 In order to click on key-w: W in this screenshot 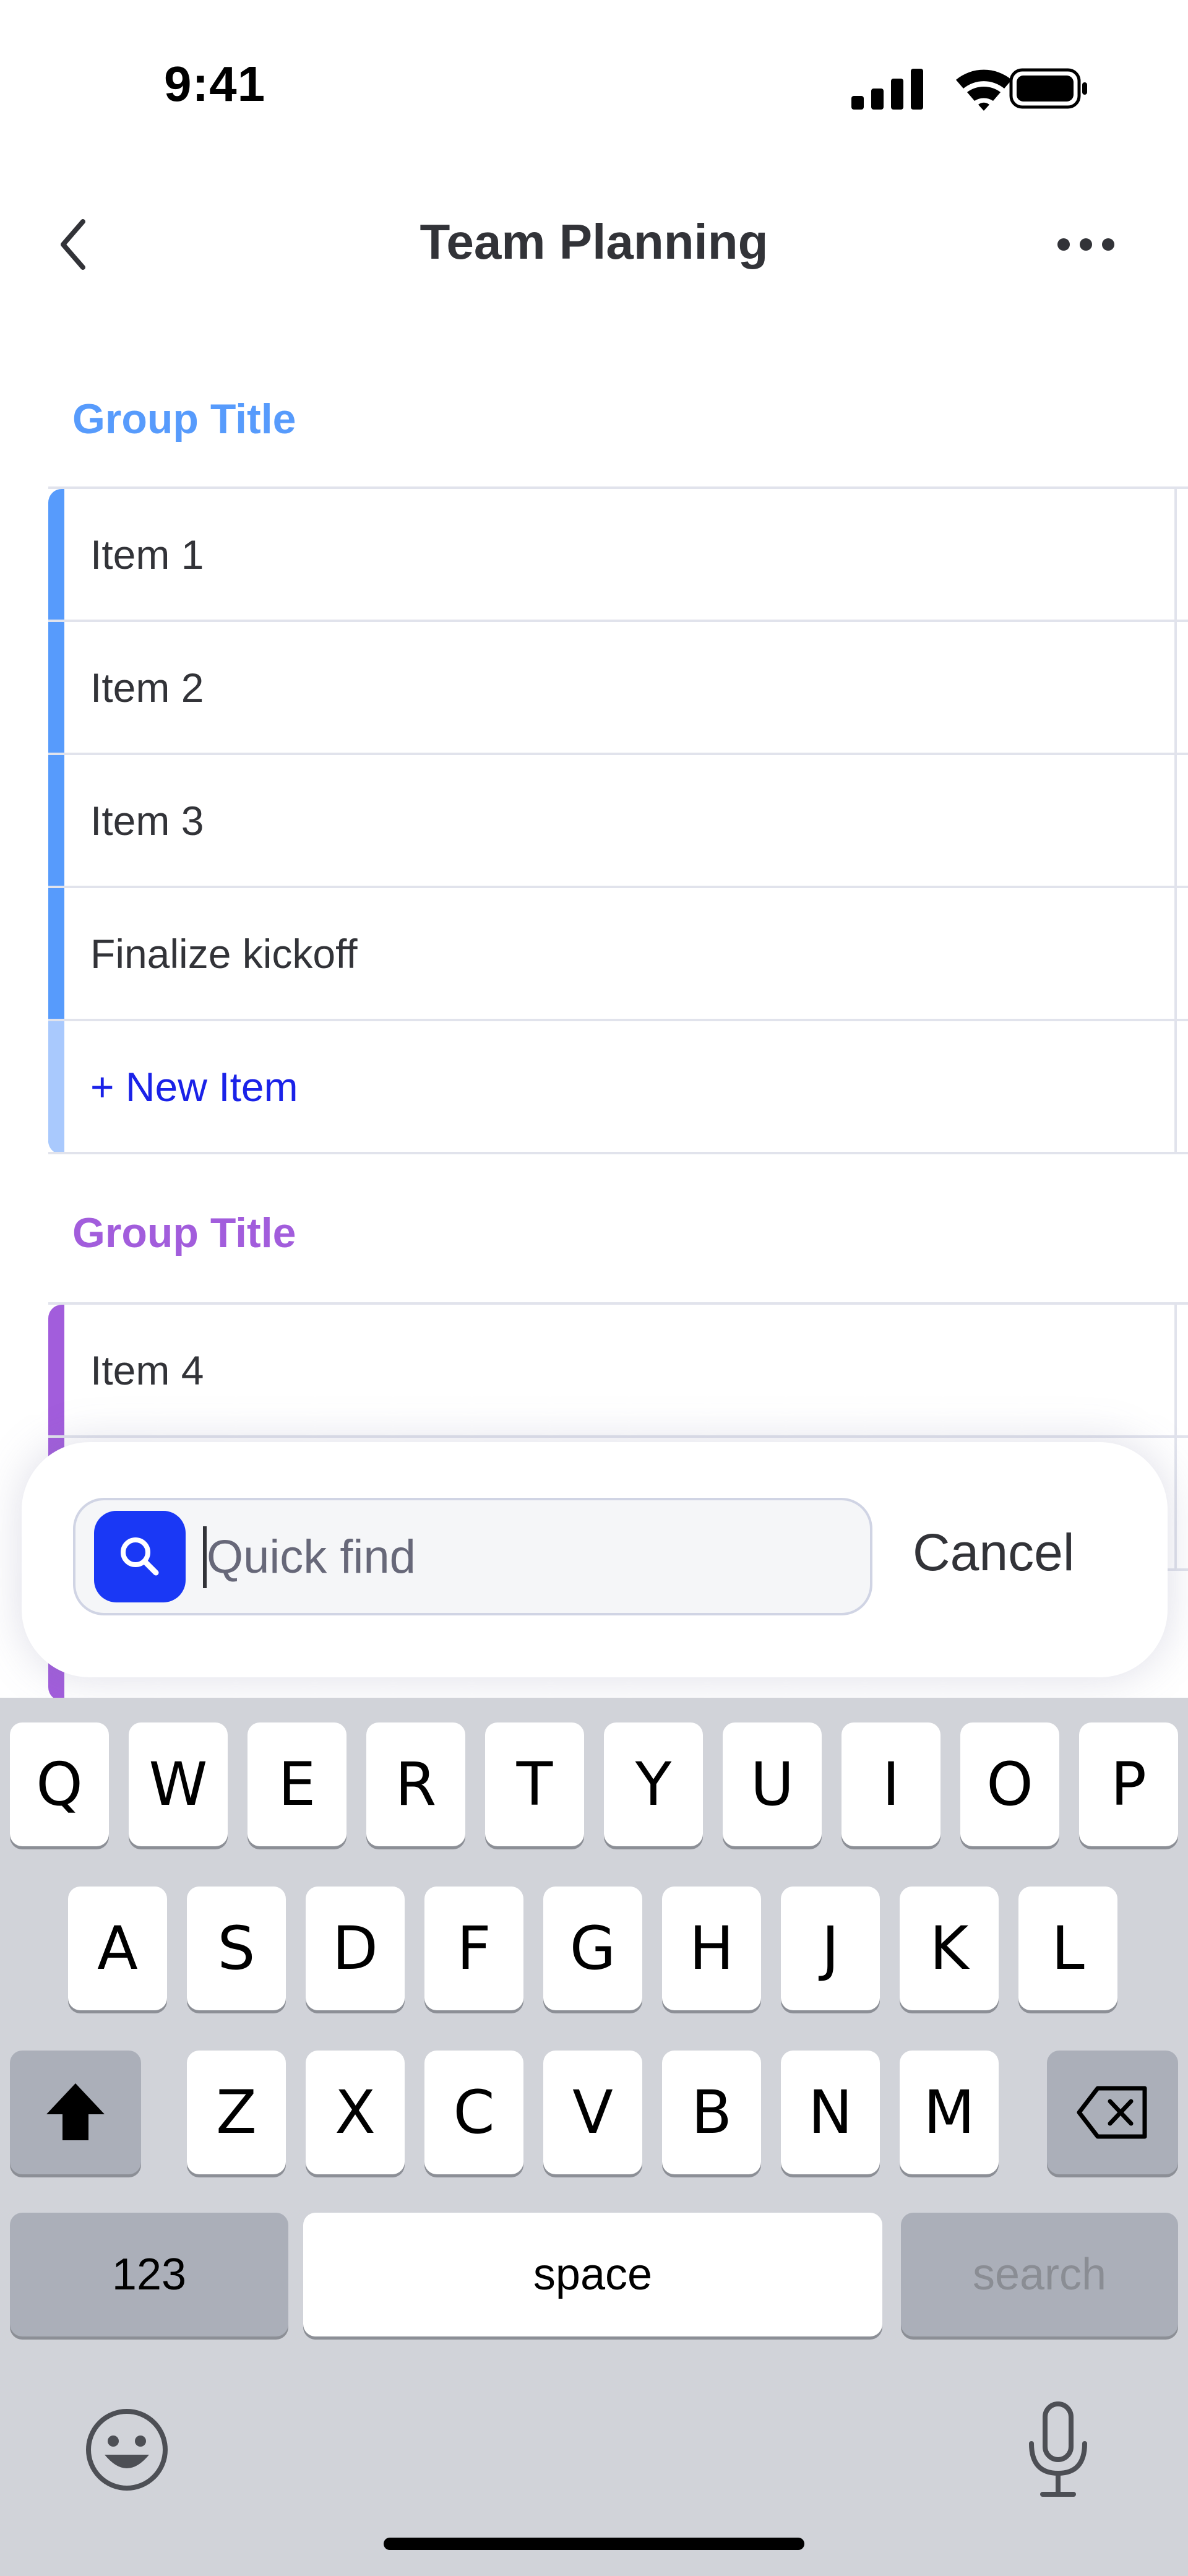, I will do `click(179, 1784)`.